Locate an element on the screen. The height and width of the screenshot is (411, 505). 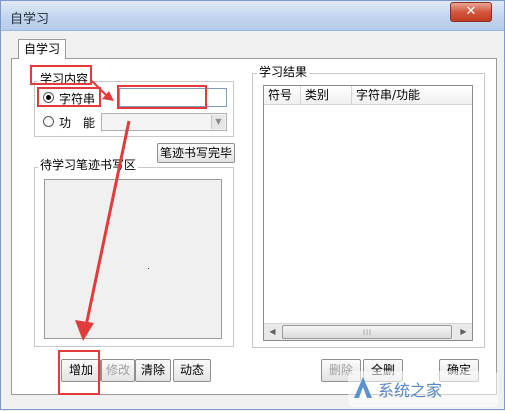
column-symbol: 符号 is located at coordinates (282, 95).